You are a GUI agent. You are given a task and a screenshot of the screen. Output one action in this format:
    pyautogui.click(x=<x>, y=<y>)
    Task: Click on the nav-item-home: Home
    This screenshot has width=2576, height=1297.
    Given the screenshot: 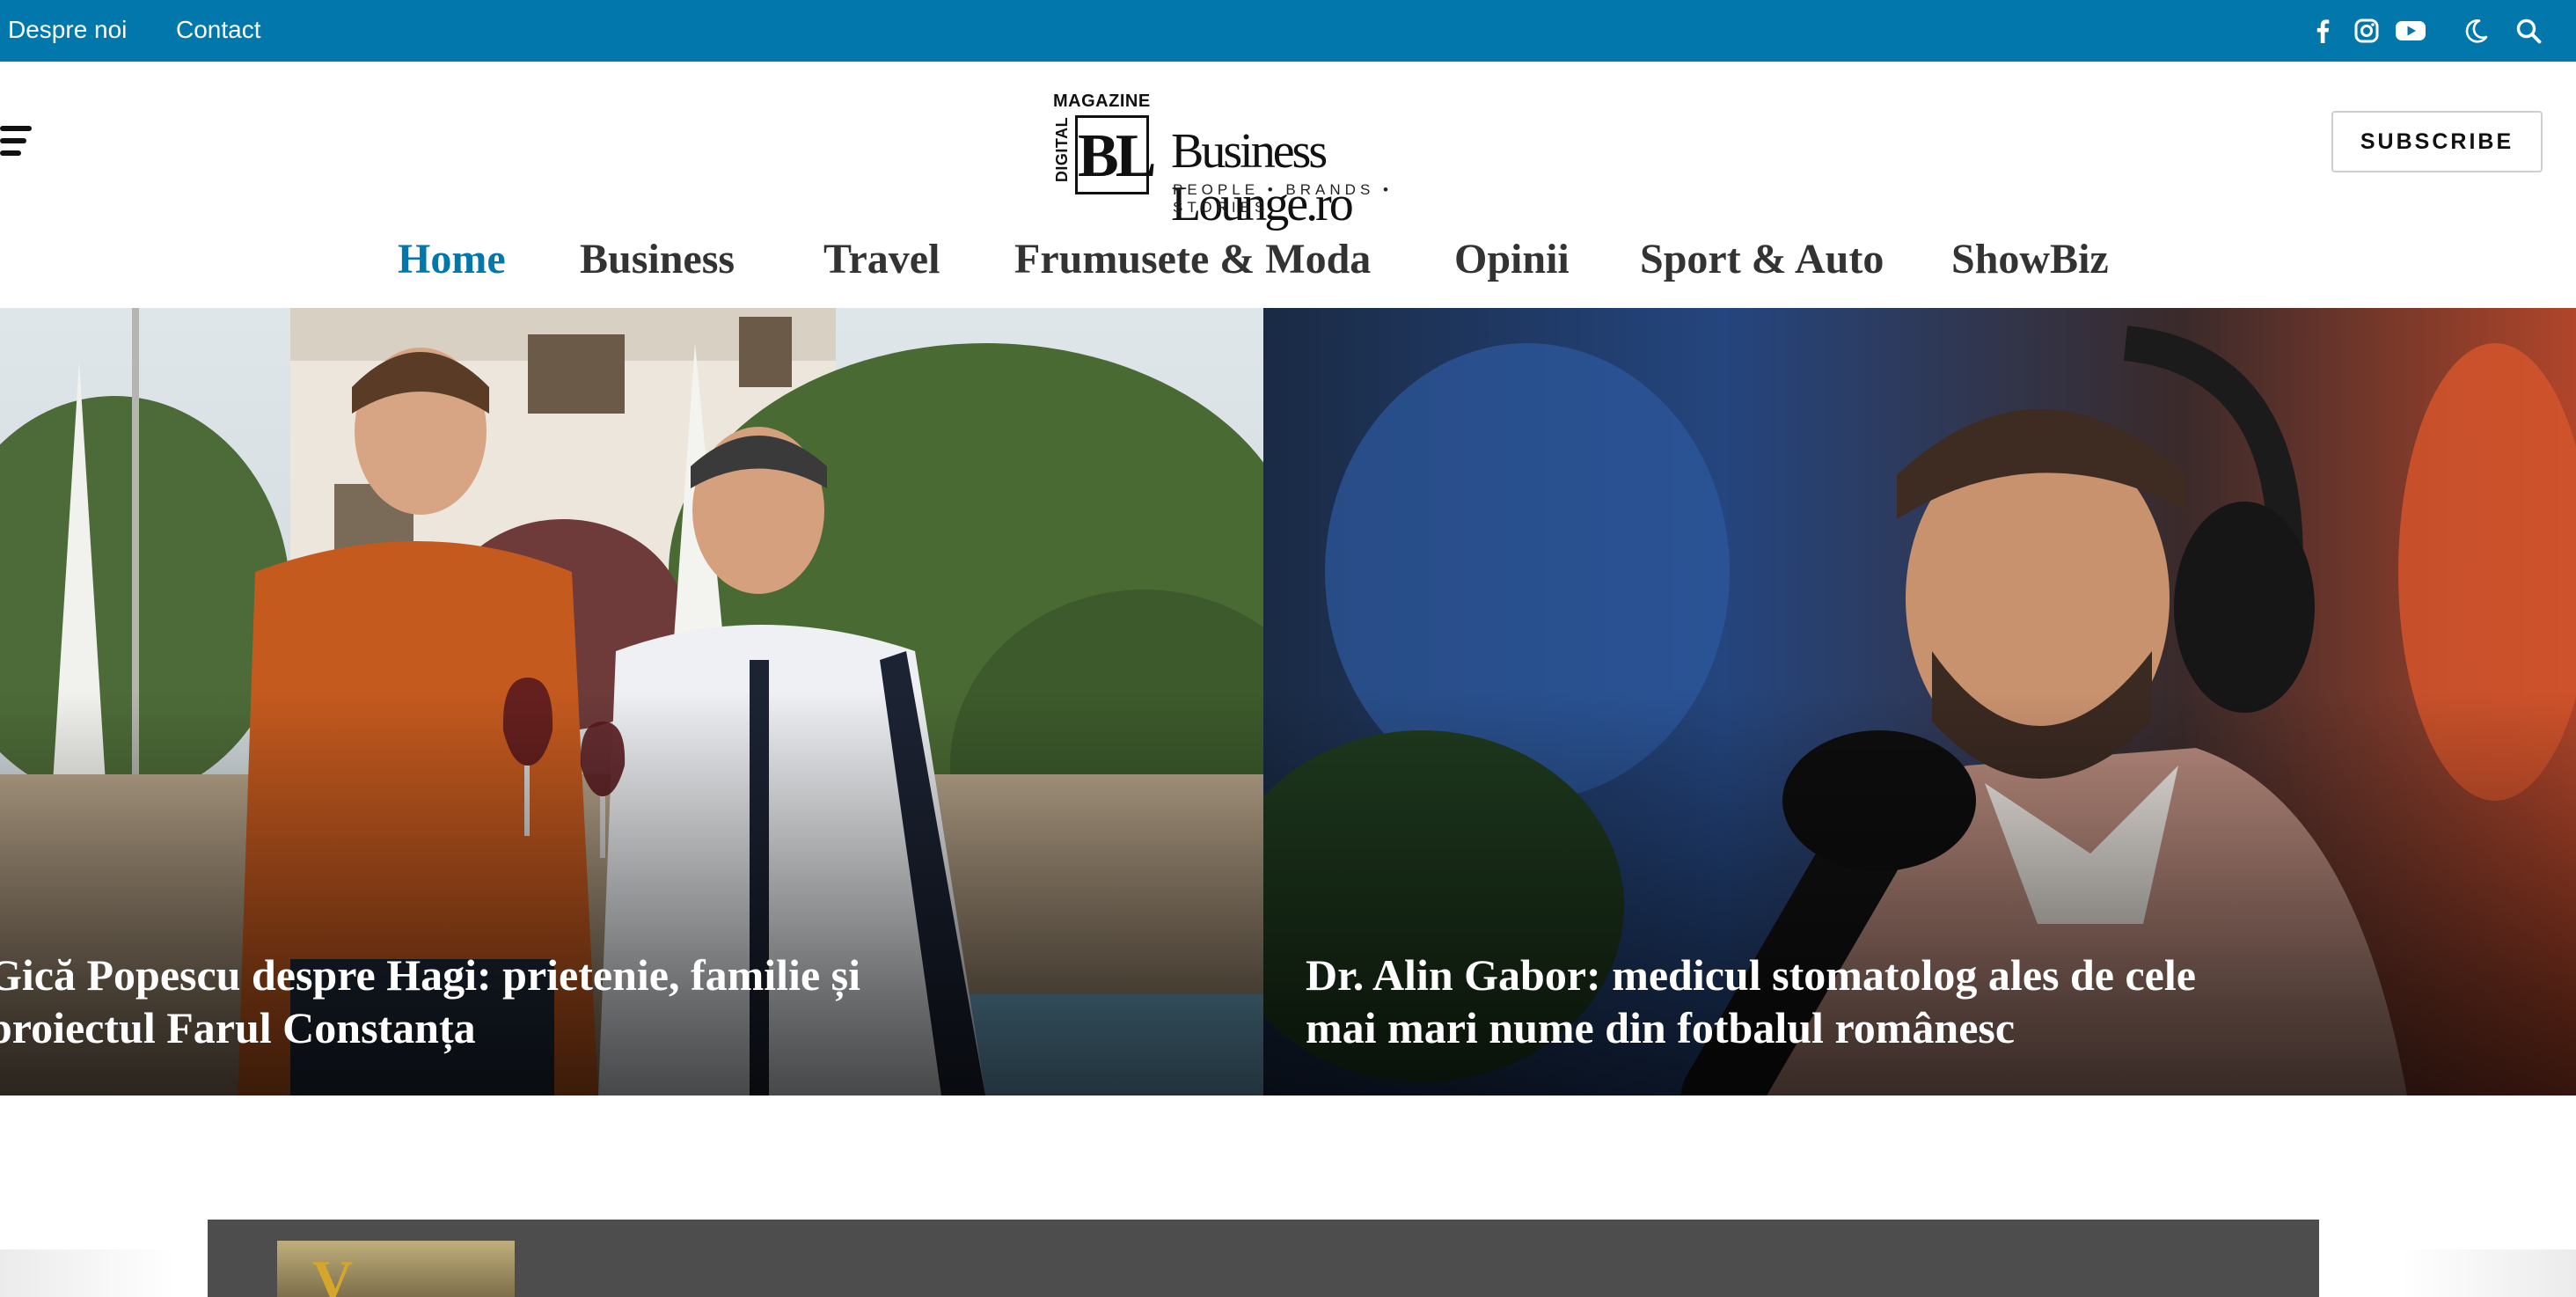 What is the action you would take?
    pyautogui.click(x=452, y=260)
    